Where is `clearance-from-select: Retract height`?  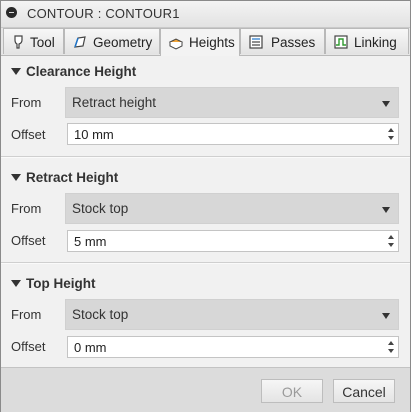
clearance-from-select: Retract height is located at coordinates (232, 102).